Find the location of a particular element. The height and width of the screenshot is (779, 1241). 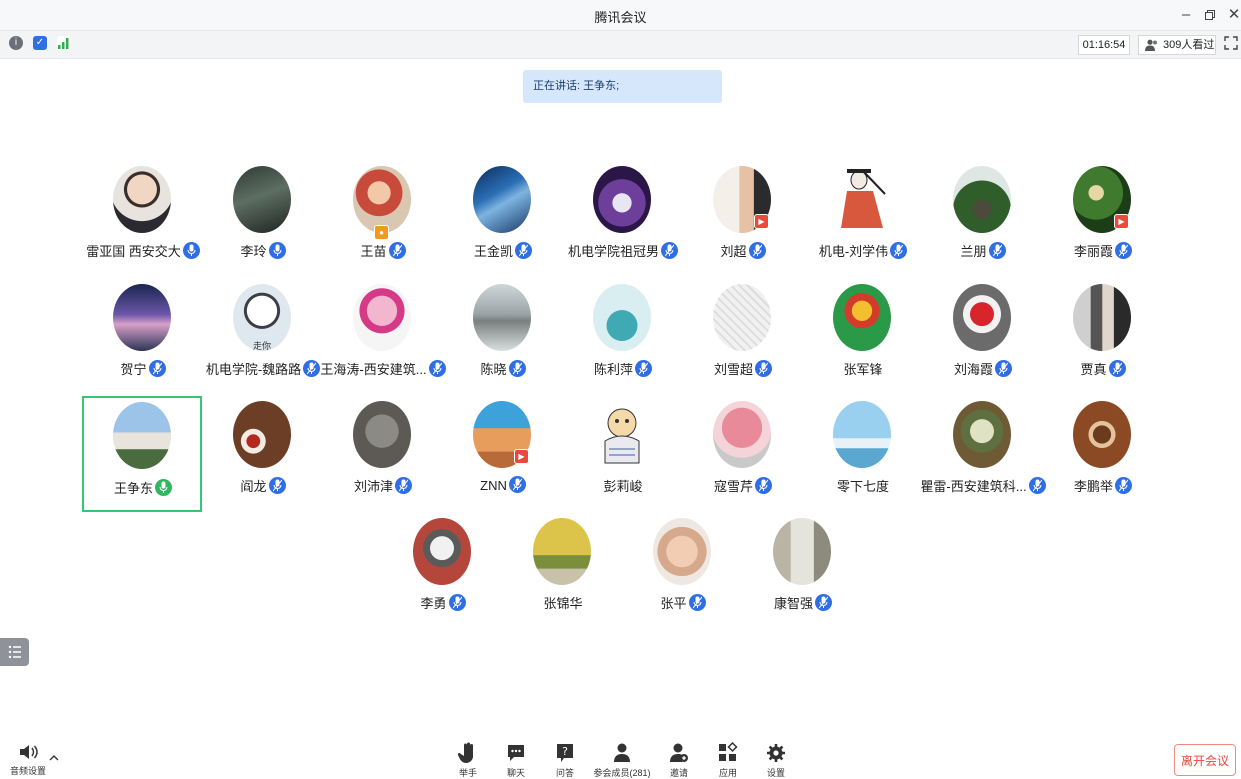

participant-tile: 寇雪芹 is located at coordinates (743, 459).